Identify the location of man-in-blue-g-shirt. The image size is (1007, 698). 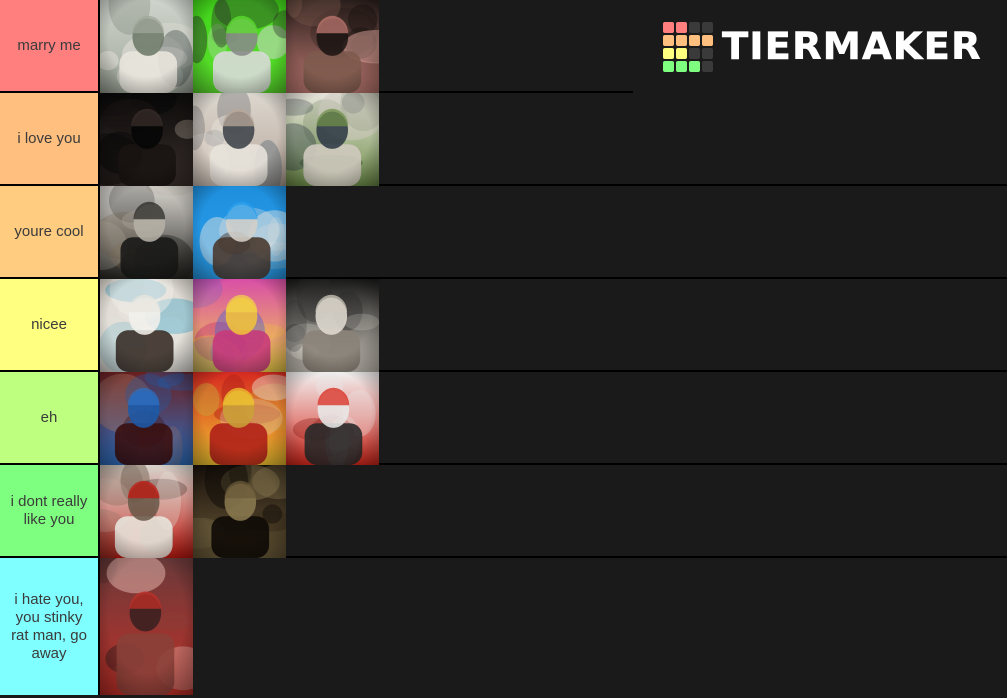
(239, 232).